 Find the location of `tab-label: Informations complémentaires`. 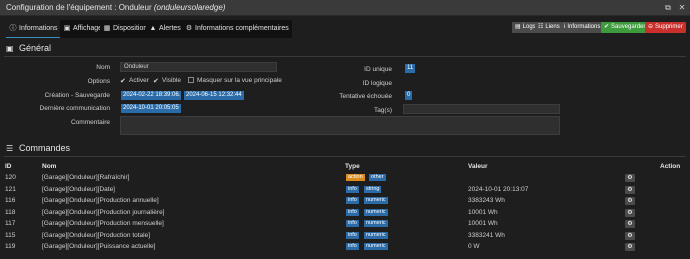

tab-label: Informations complémentaires is located at coordinates (242, 28).